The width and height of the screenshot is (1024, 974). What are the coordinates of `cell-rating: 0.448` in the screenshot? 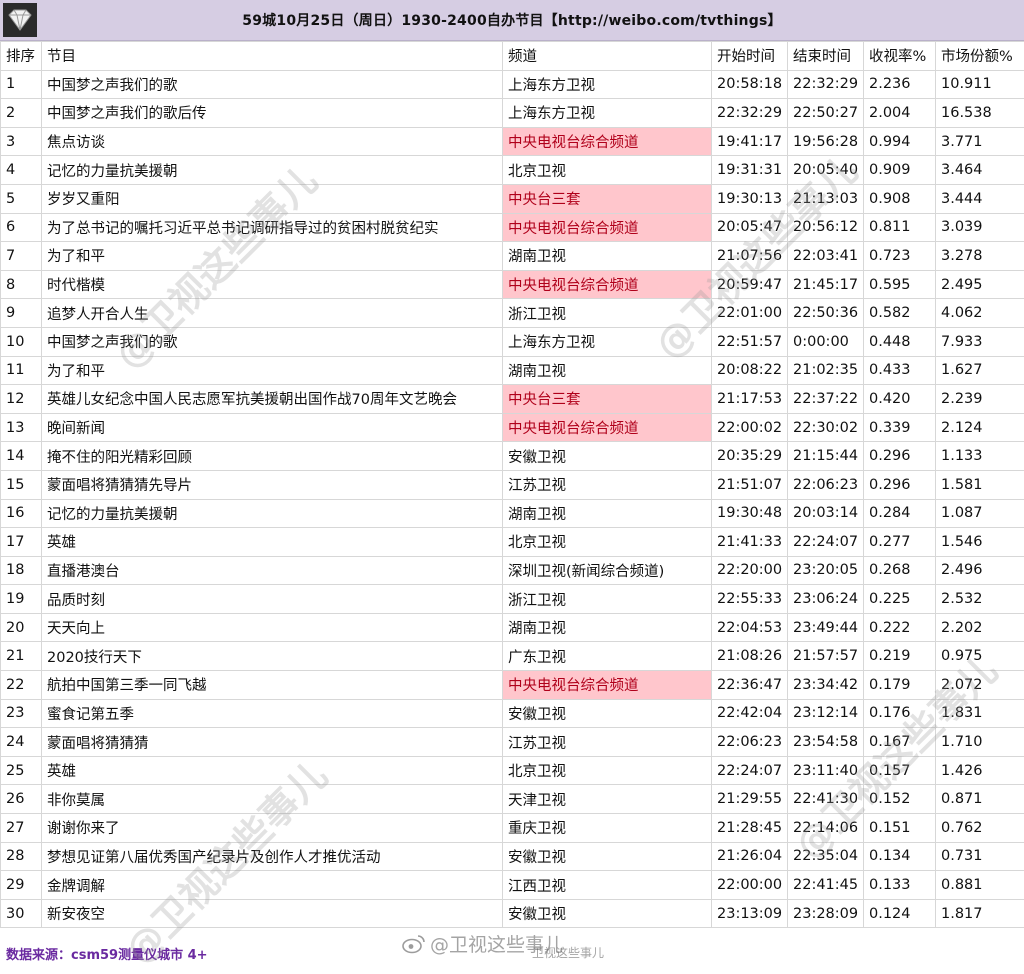 It's located at (900, 341).